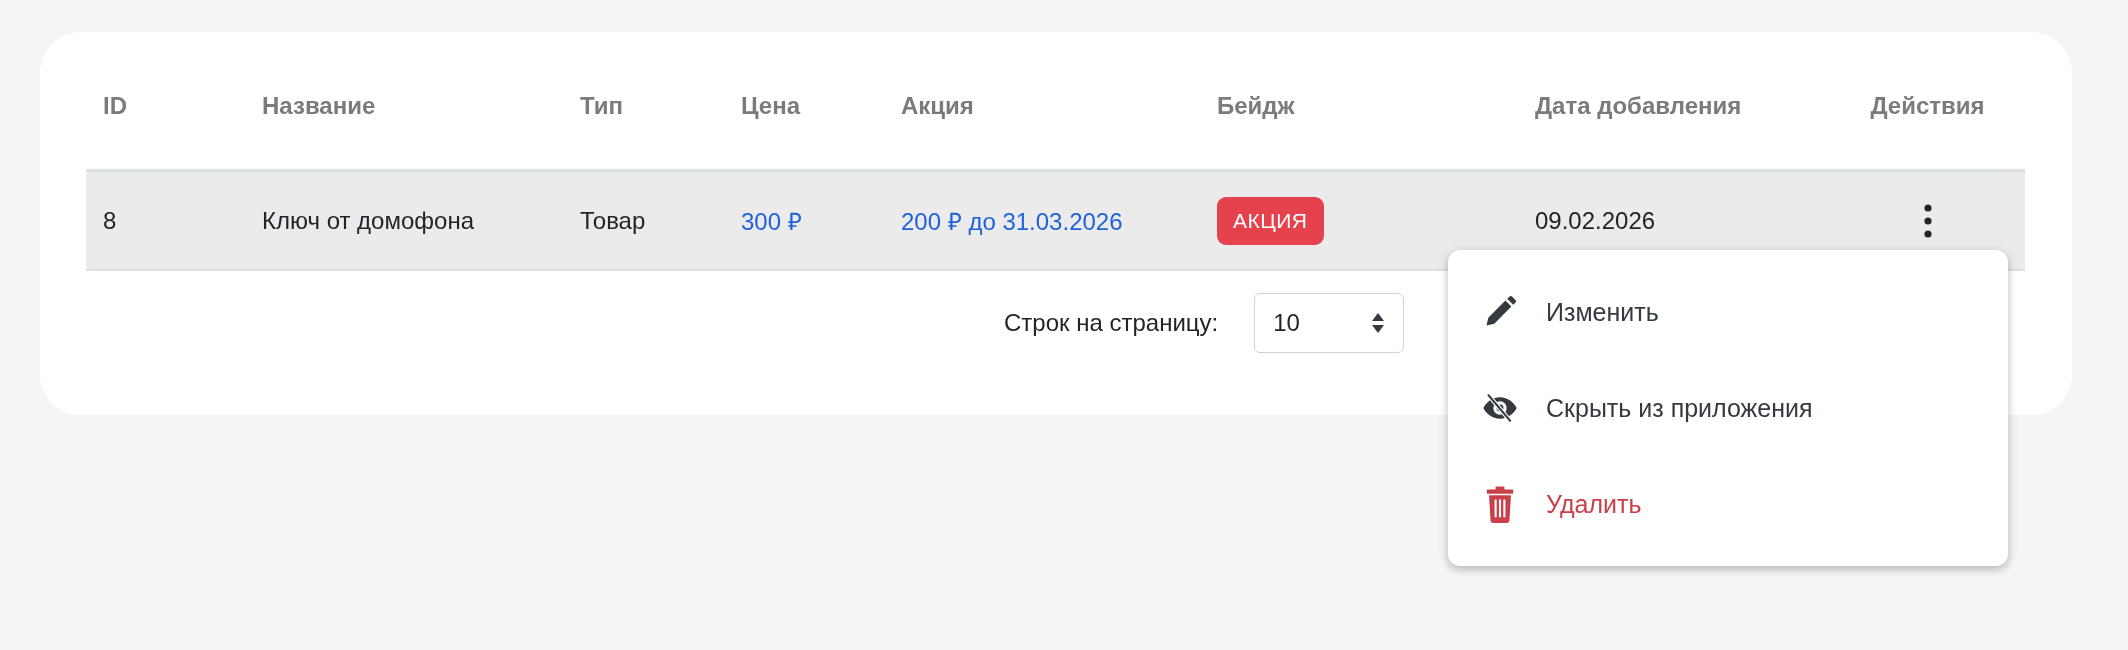 This screenshot has height=650, width=2128. I want to click on menu-item: Скрыть из приложения, so click(1679, 408).